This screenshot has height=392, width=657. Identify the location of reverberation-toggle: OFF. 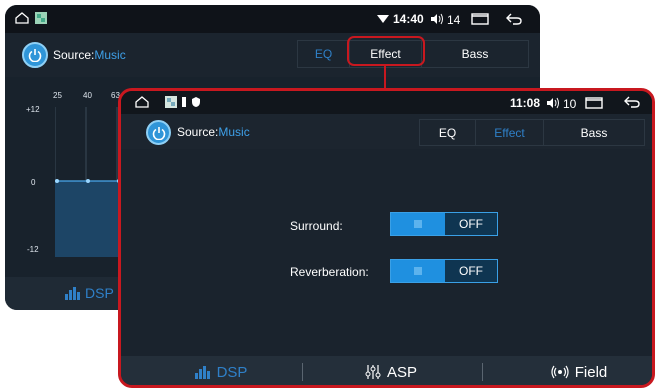
(444, 271).